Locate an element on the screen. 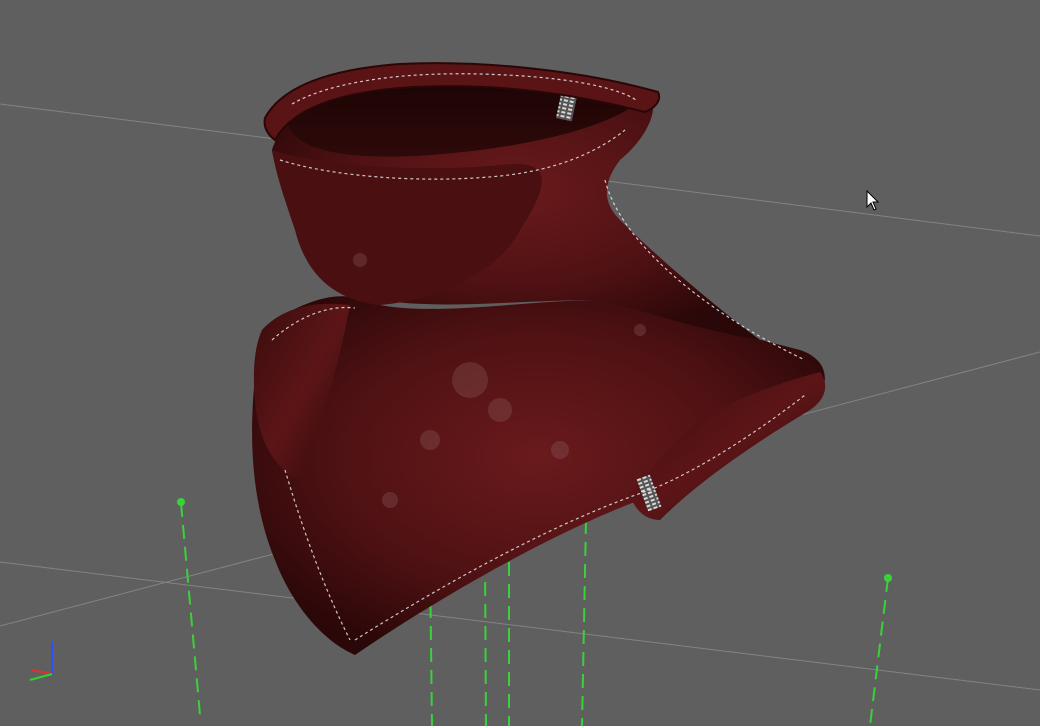 Image resolution: width=1040 pixels, height=726 pixels. helper-point-left is located at coordinates (181, 502).